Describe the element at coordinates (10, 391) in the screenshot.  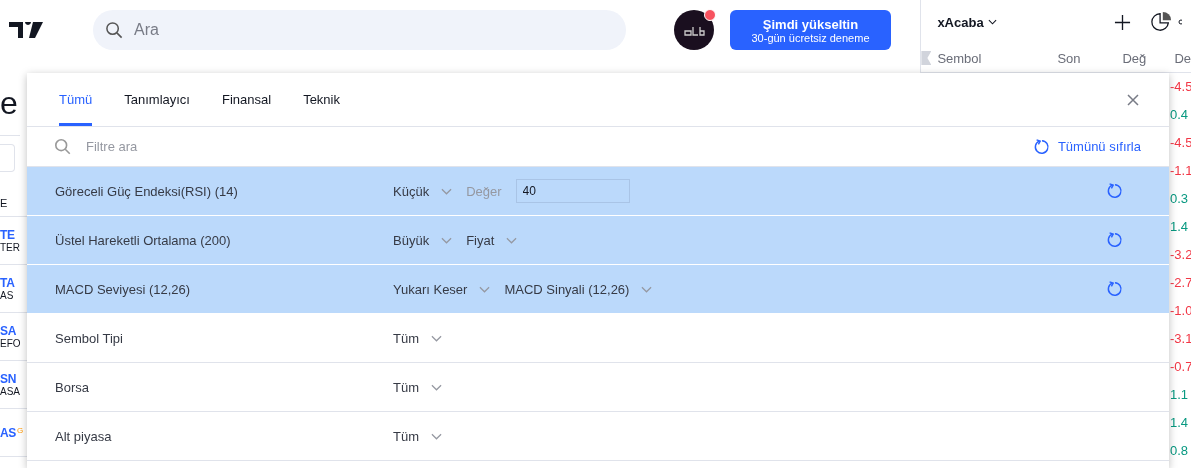
I see `company-name: ASA` at that location.